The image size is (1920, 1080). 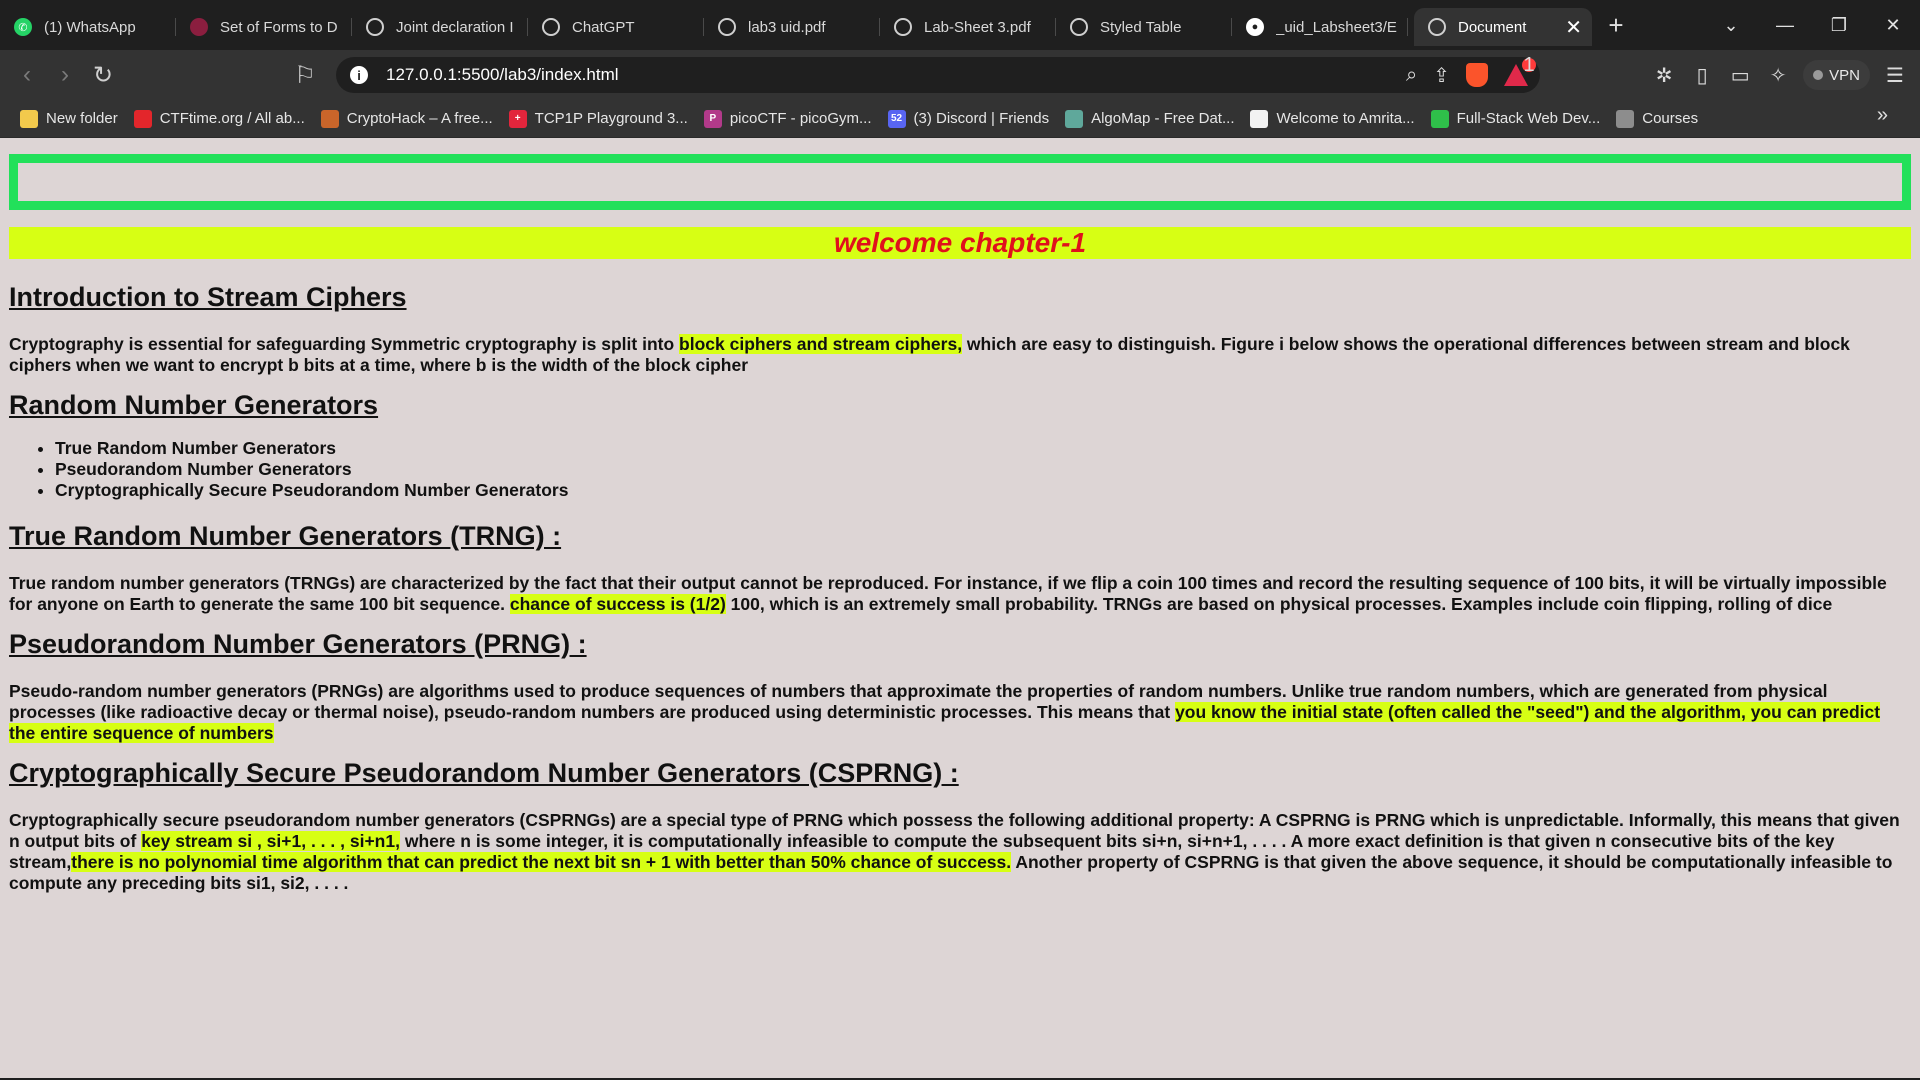 What do you see at coordinates (1778, 75) in the screenshot?
I see `leo-ai-icon: ✧` at bounding box center [1778, 75].